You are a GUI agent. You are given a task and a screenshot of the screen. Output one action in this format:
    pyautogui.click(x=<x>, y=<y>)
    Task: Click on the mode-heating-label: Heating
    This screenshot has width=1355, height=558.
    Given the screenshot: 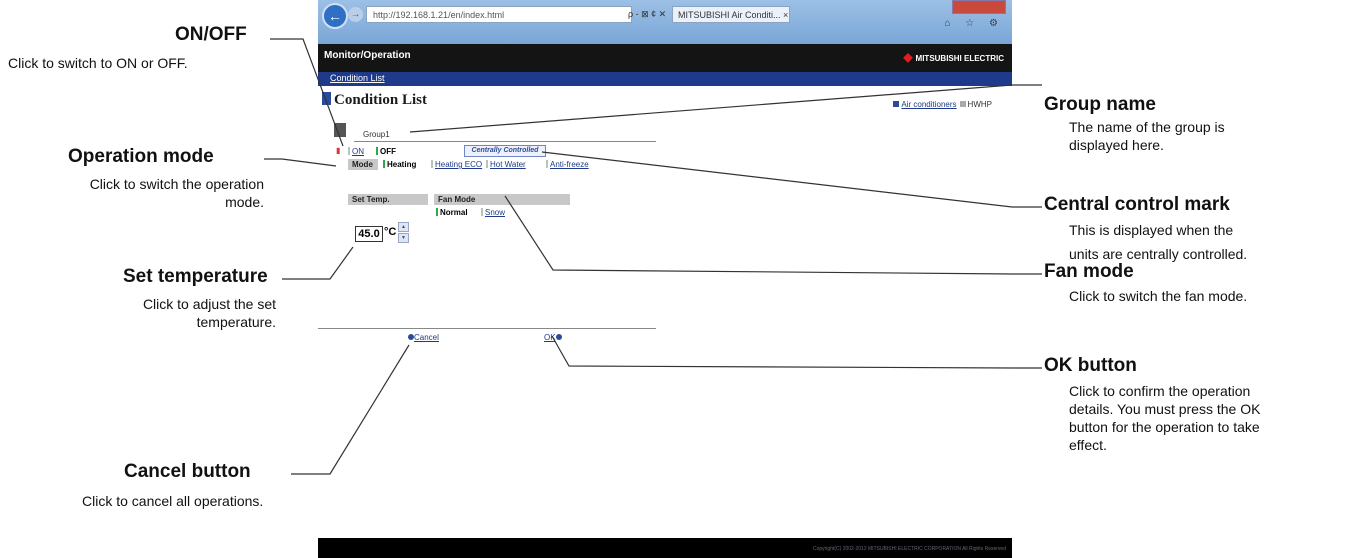 What is the action you would take?
    pyautogui.click(x=402, y=164)
    